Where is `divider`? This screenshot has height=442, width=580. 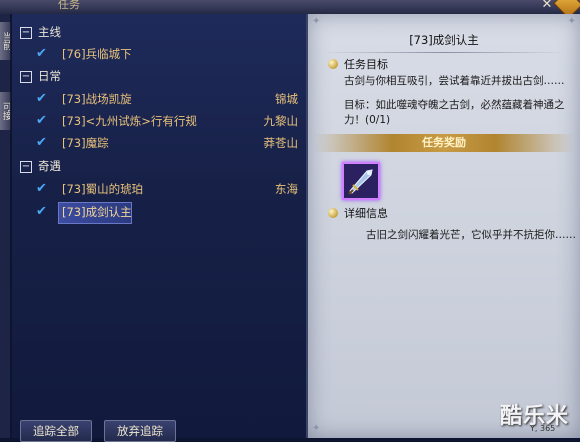 divider is located at coordinates (444, 52).